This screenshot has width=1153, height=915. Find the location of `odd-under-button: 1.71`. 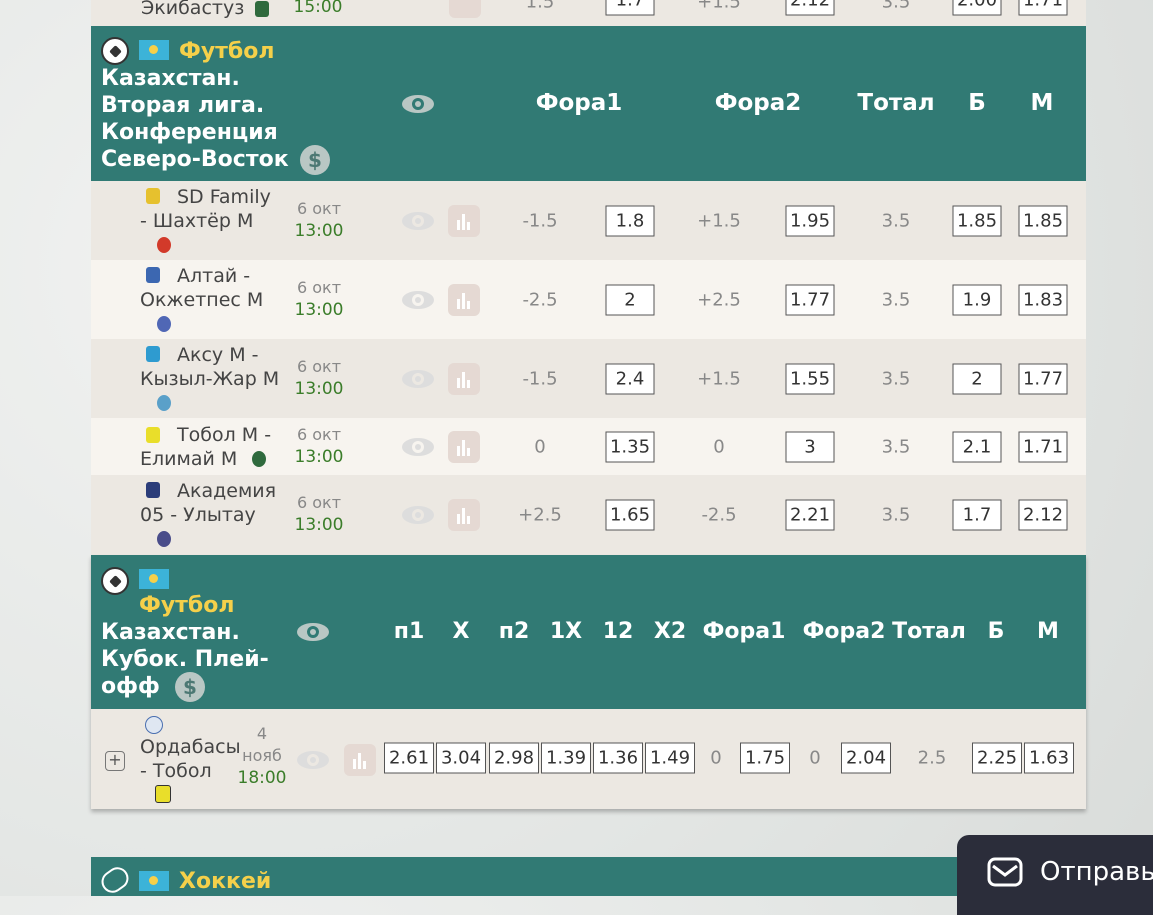

odd-under-button: 1.71 is located at coordinates (1043, 446).